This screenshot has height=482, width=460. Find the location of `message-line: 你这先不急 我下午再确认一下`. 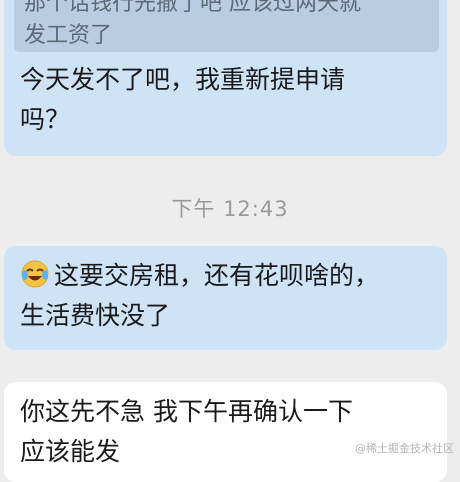

message-line: 你这先不急 我下午再确认一下 is located at coordinates (186, 411).